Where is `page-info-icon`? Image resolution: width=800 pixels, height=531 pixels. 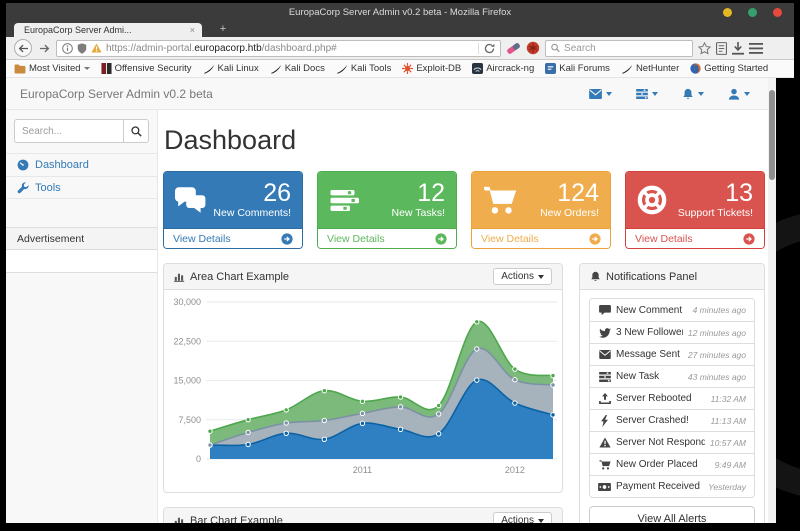 page-info-icon is located at coordinates (67, 48).